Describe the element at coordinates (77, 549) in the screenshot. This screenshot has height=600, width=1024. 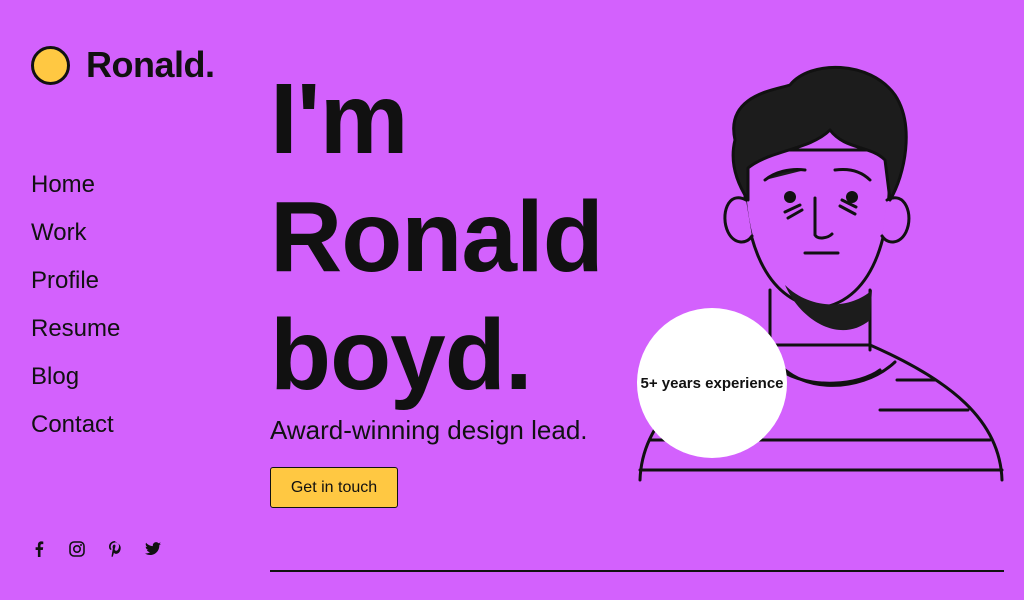
I see `instagram-icon` at that location.